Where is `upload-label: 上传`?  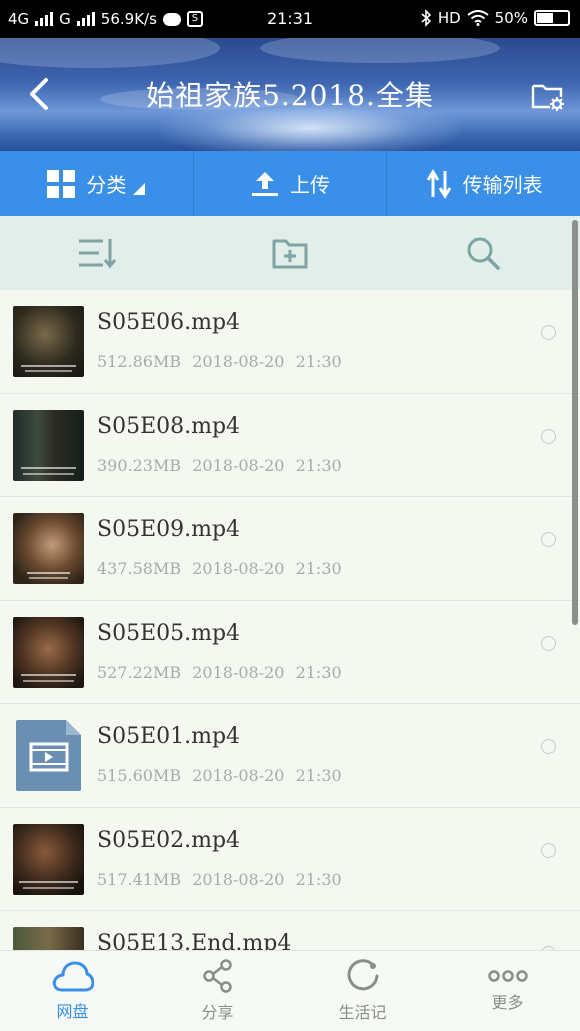 upload-label: 上传 is located at coordinates (310, 185).